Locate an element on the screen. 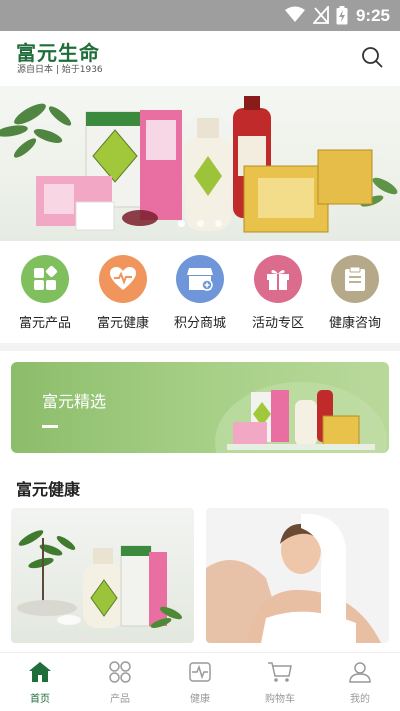 The image size is (400, 711). heartbeat-icon is located at coordinates (200, 672).